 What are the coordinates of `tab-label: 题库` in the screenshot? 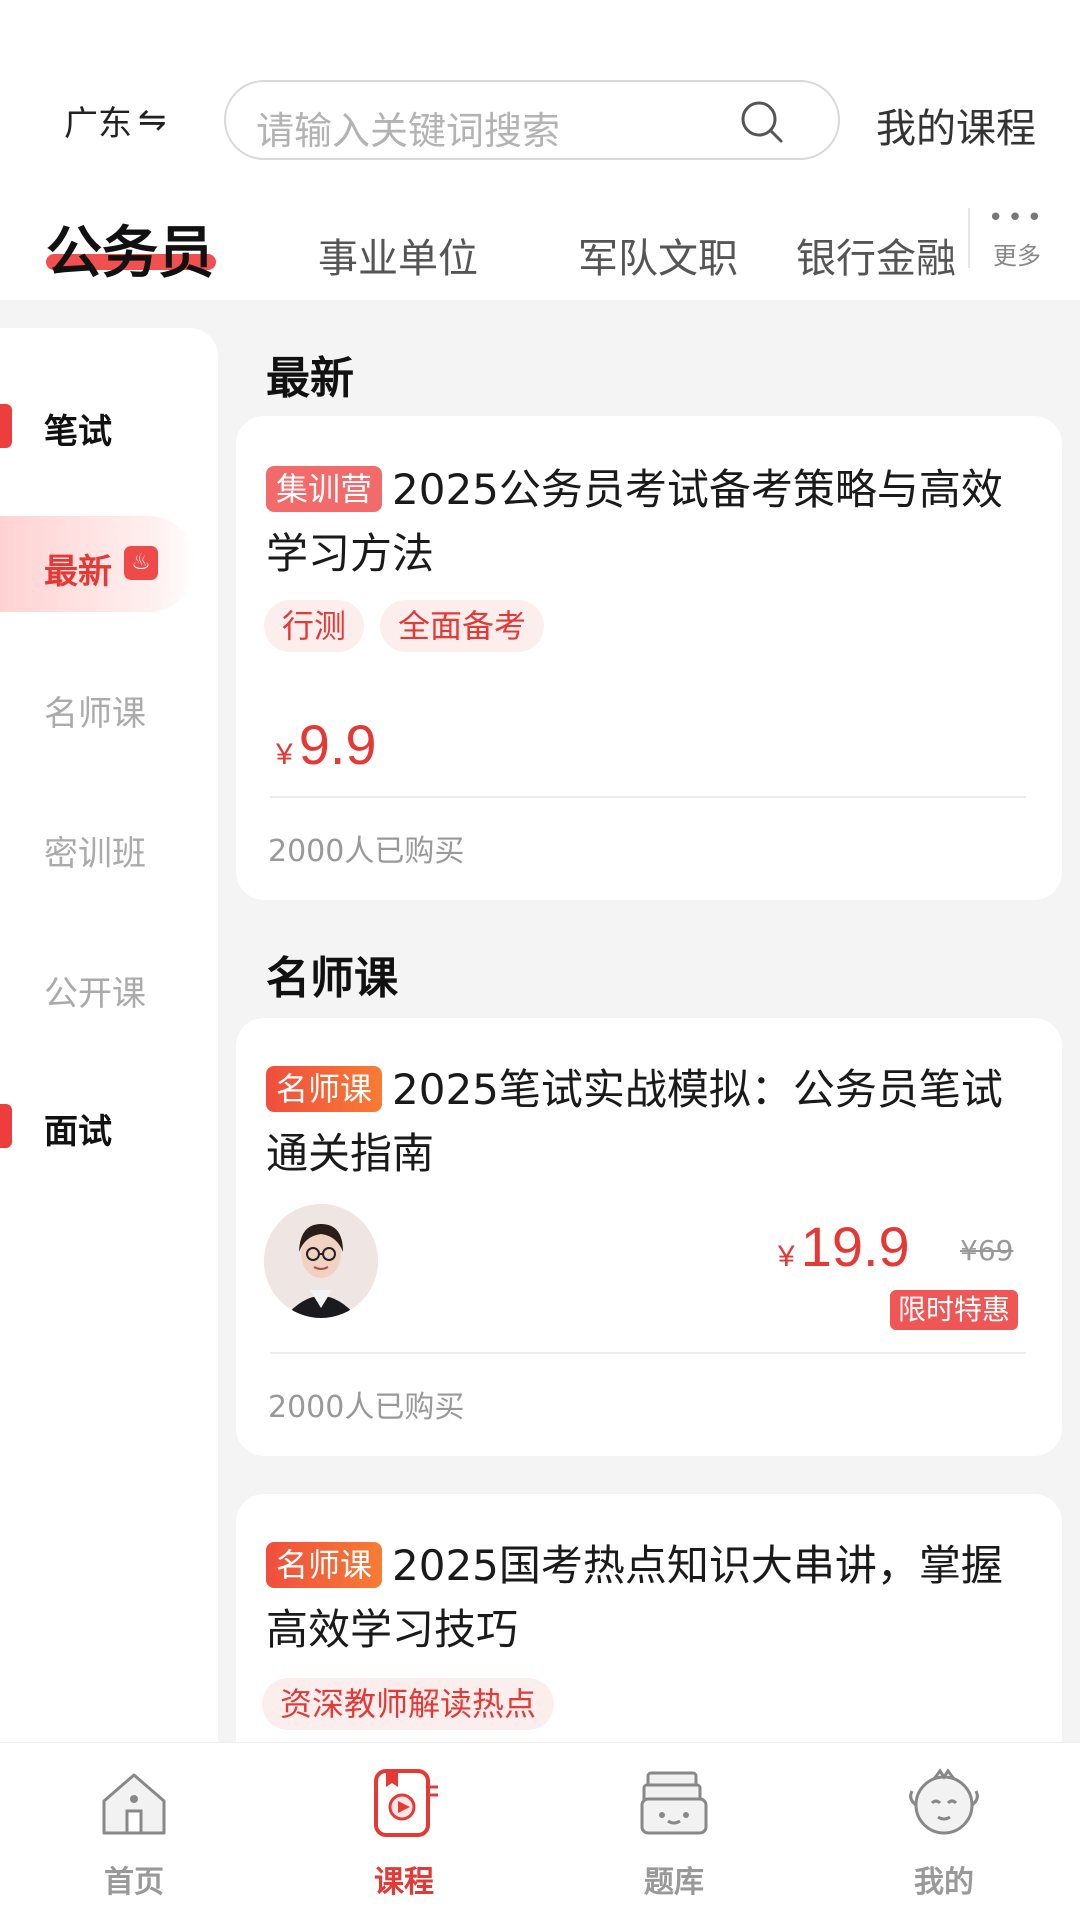 It's located at (674, 1882).